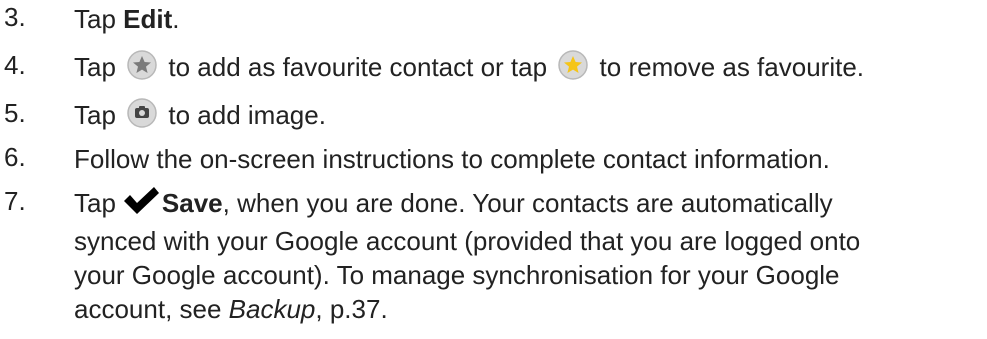 Image resolution: width=987 pixels, height=339 pixels. What do you see at coordinates (530, 19) in the screenshot?
I see `step-text: Tap Edit.` at bounding box center [530, 19].